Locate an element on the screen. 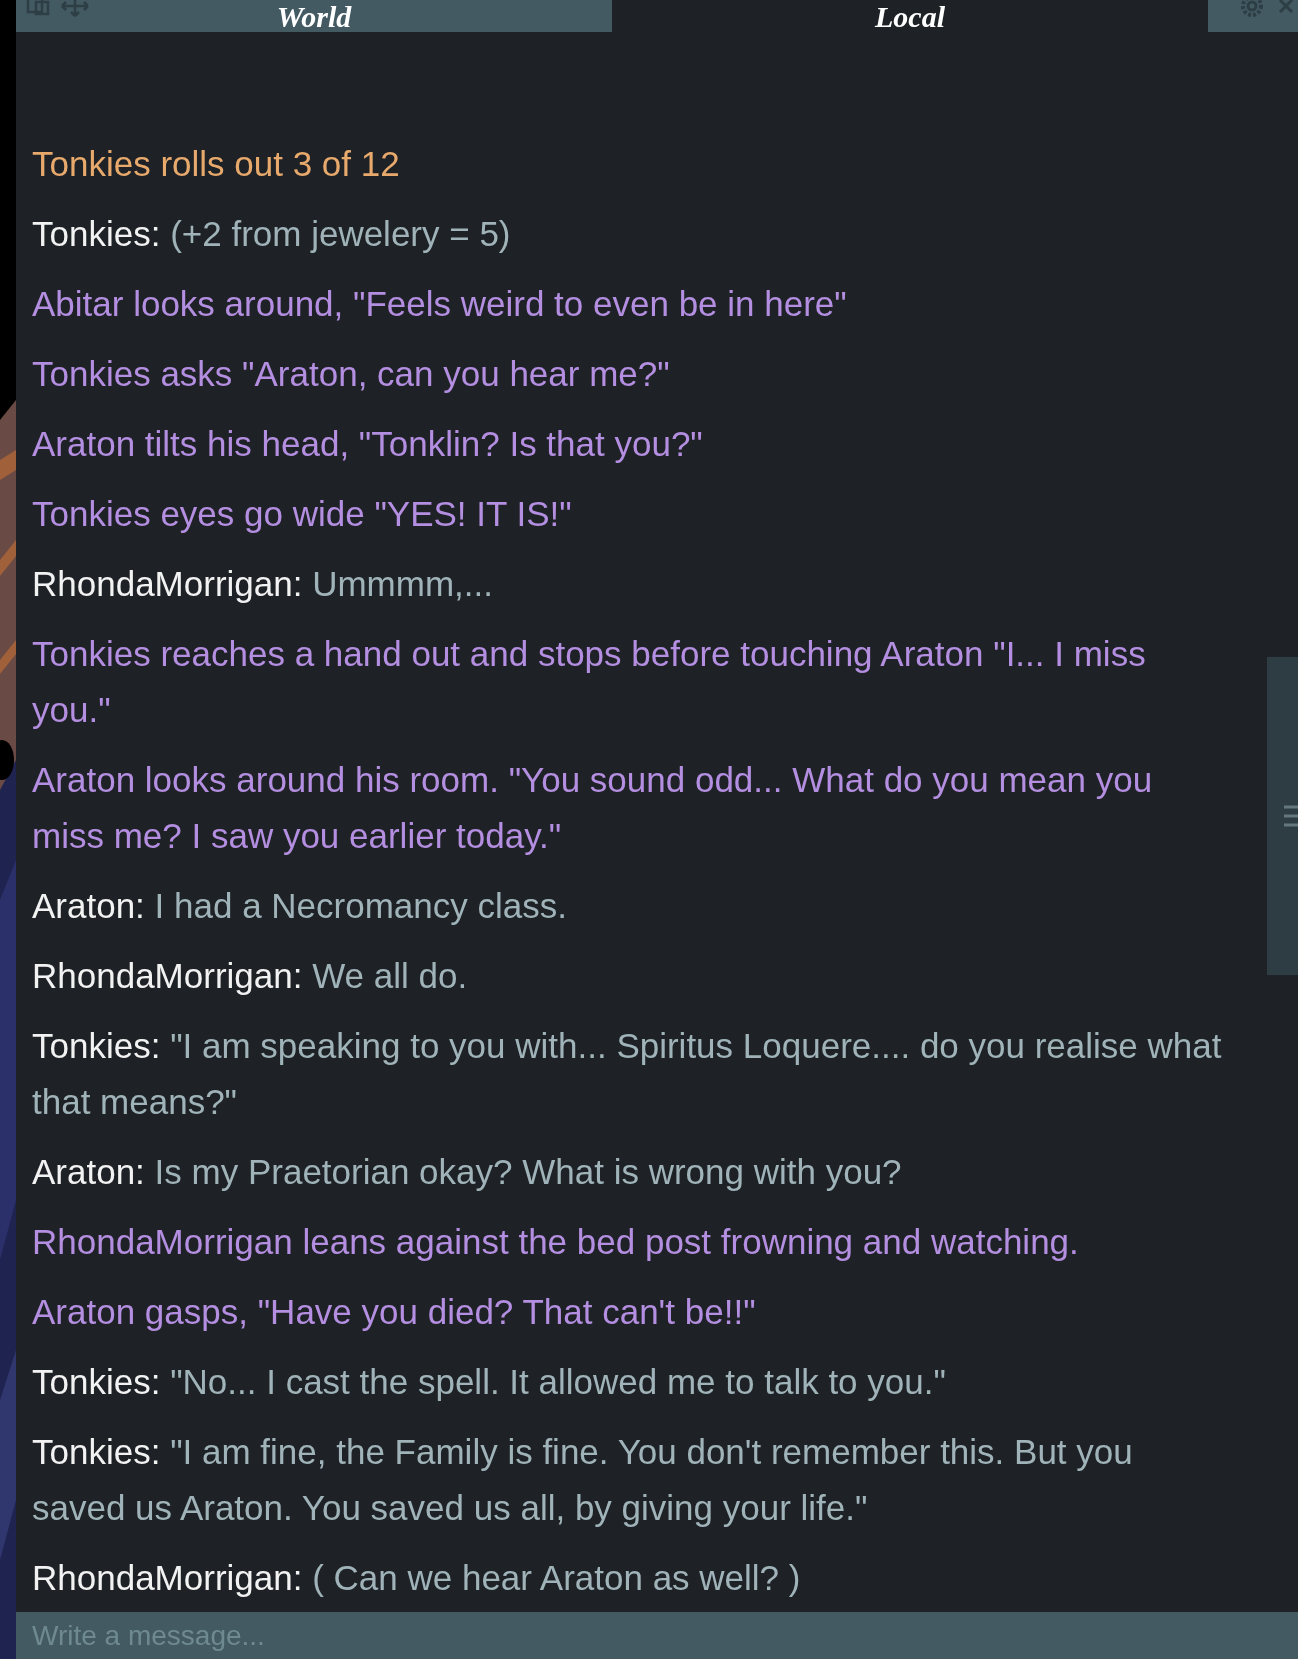 The image size is (1298, 1659). chat-message: RhondaMorrigan: We all do. is located at coordinates (250, 976).